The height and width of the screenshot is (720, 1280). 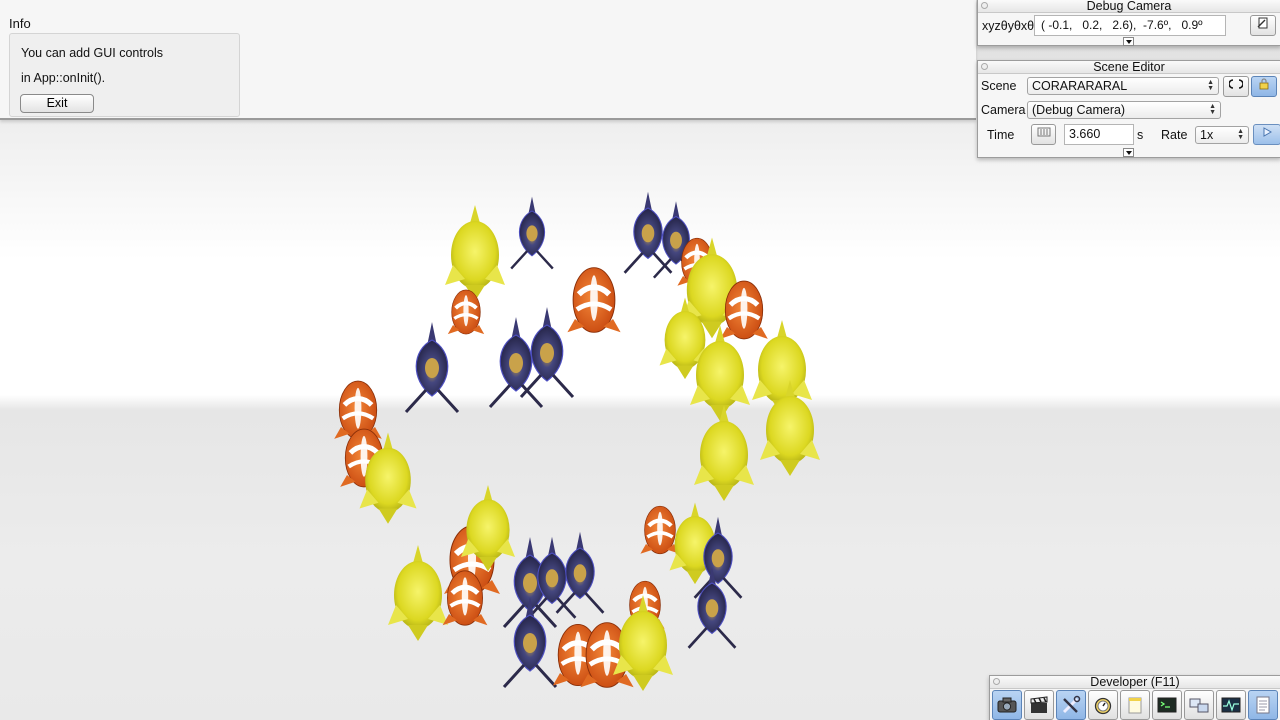 I want to click on scene-windows-icon, so click(x=1199, y=705).